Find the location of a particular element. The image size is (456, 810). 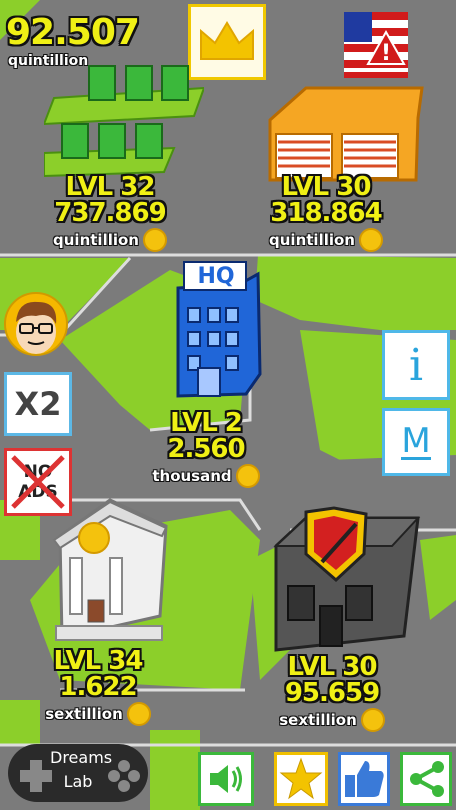

building-label-2: LVL 30 318.864 quintillion is located at coordinates (326, 213).